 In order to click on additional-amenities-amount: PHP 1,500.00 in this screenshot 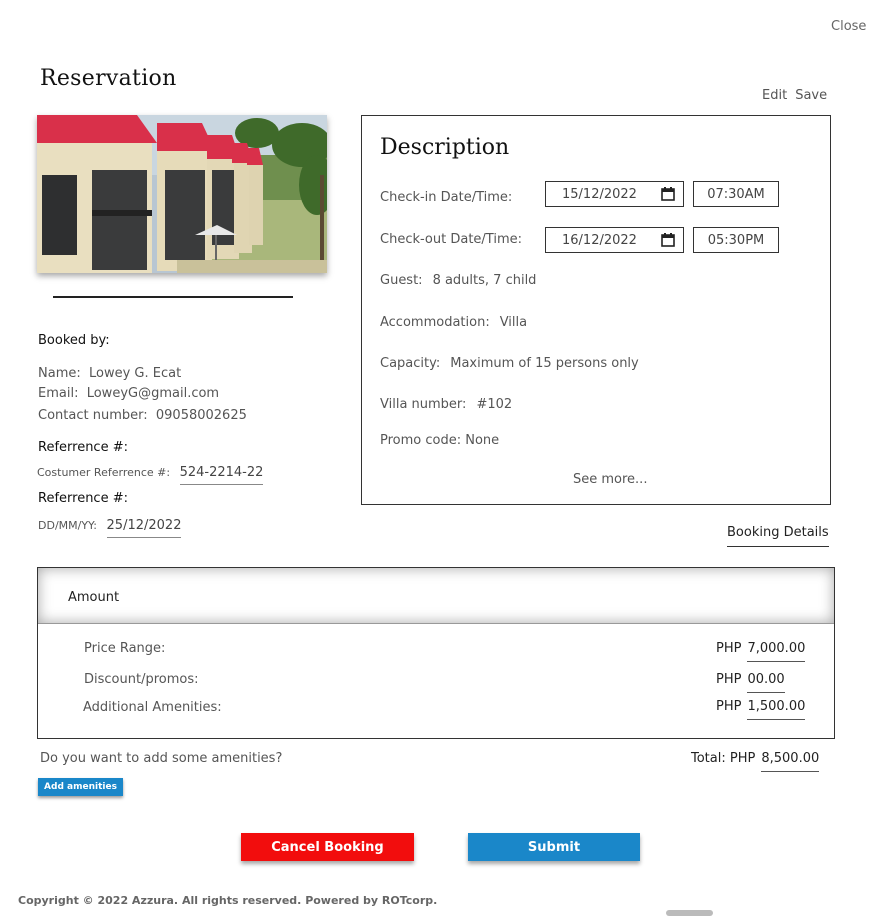, I will do `click(761, 709)`.